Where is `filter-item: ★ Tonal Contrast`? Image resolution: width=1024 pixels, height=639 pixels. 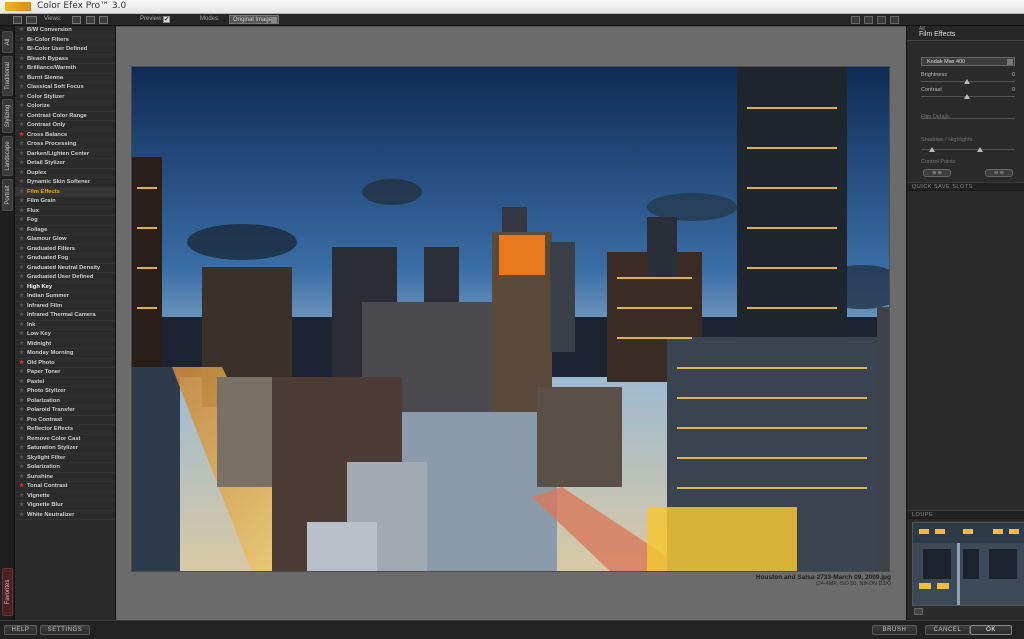
filter-item: ★ Tonal Contrast is located at coordinates (65, 487).